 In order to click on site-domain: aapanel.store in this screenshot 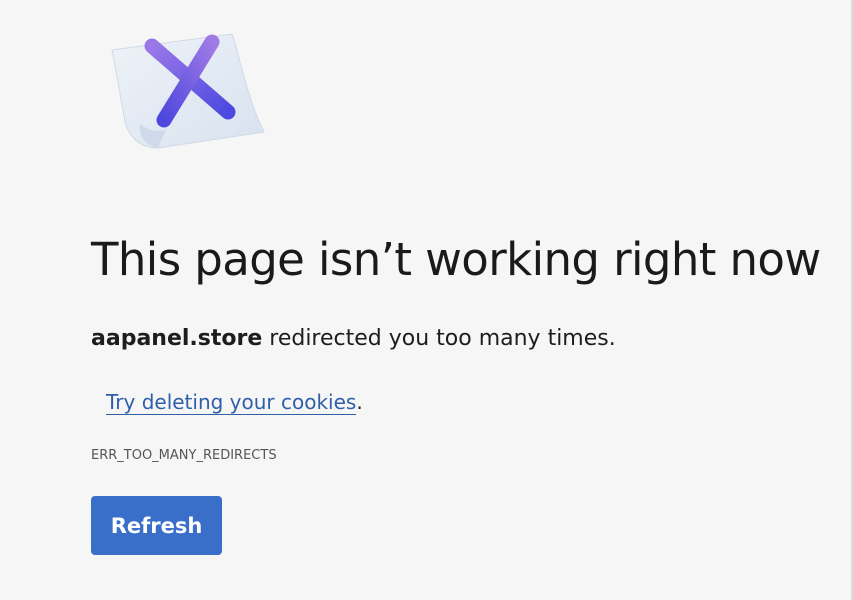, I will do `click(177, 338)`.